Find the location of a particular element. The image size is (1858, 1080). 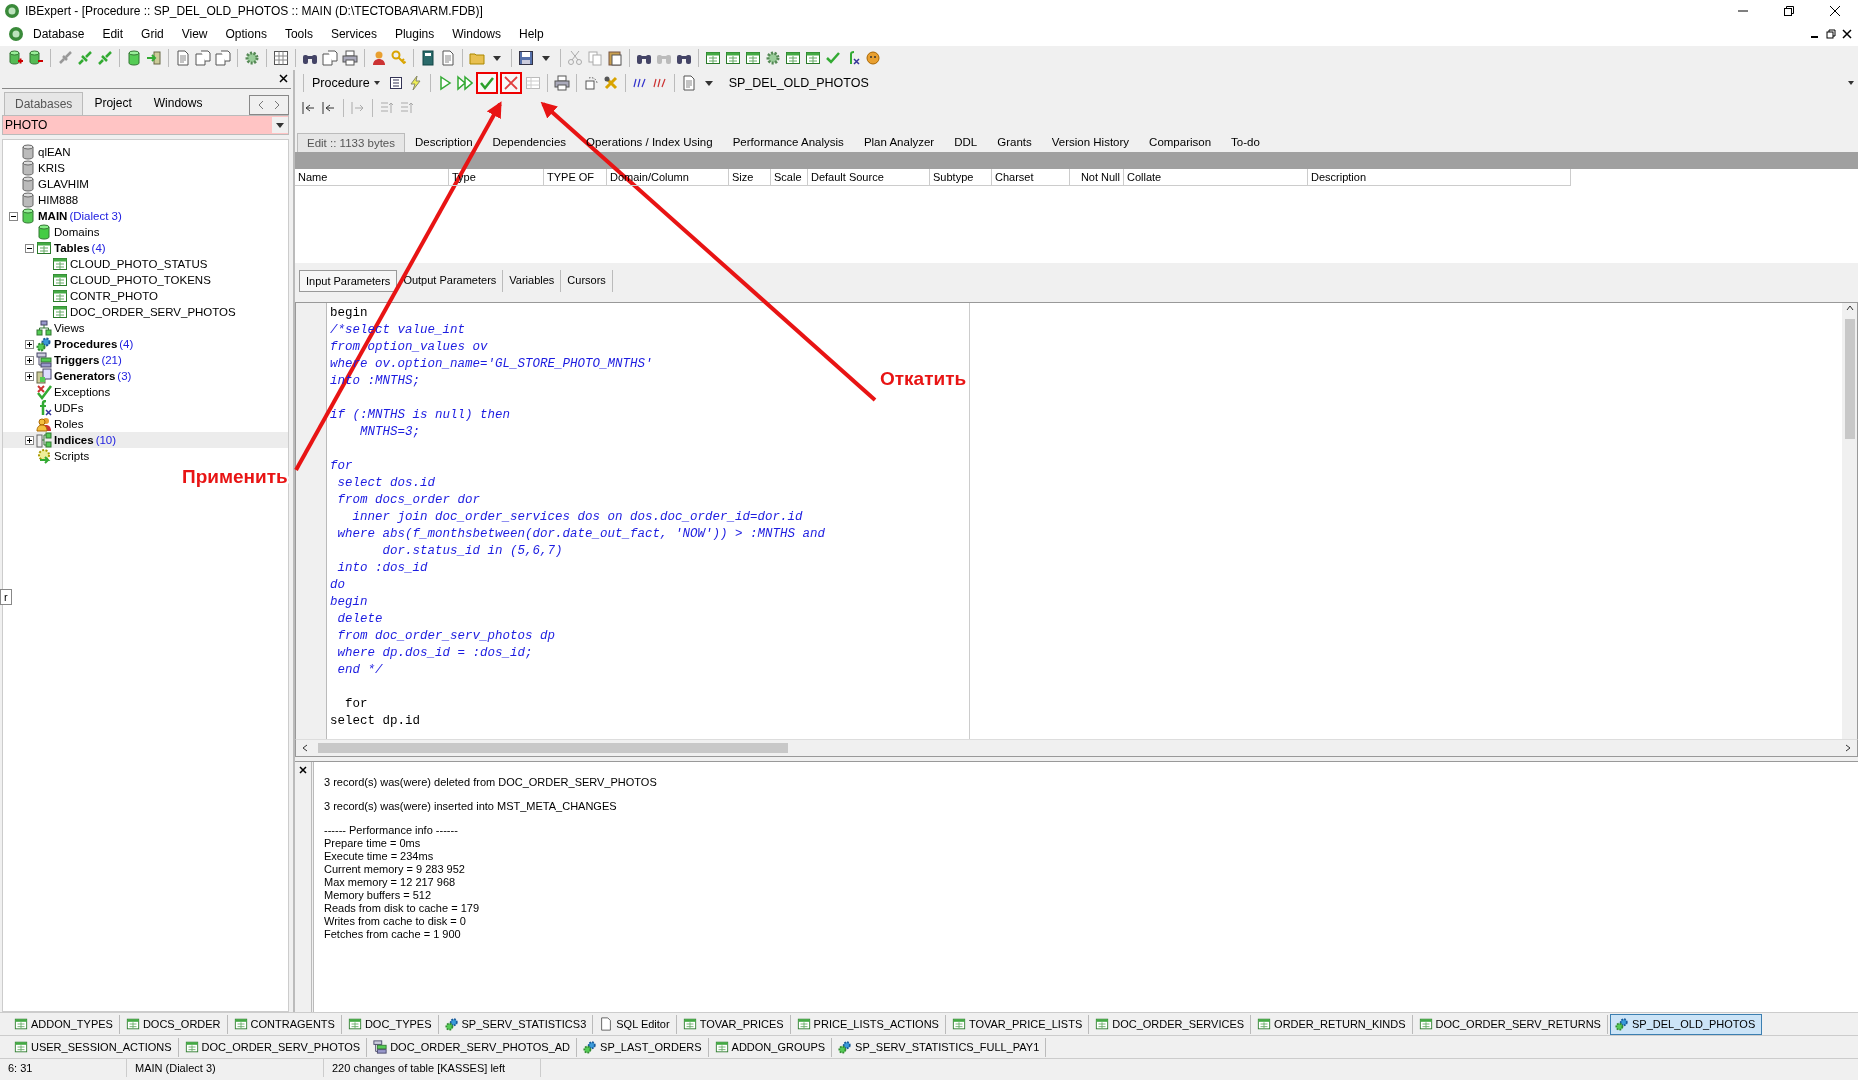

window-tab: SQL Editor is located at coordinates (636, 1024).